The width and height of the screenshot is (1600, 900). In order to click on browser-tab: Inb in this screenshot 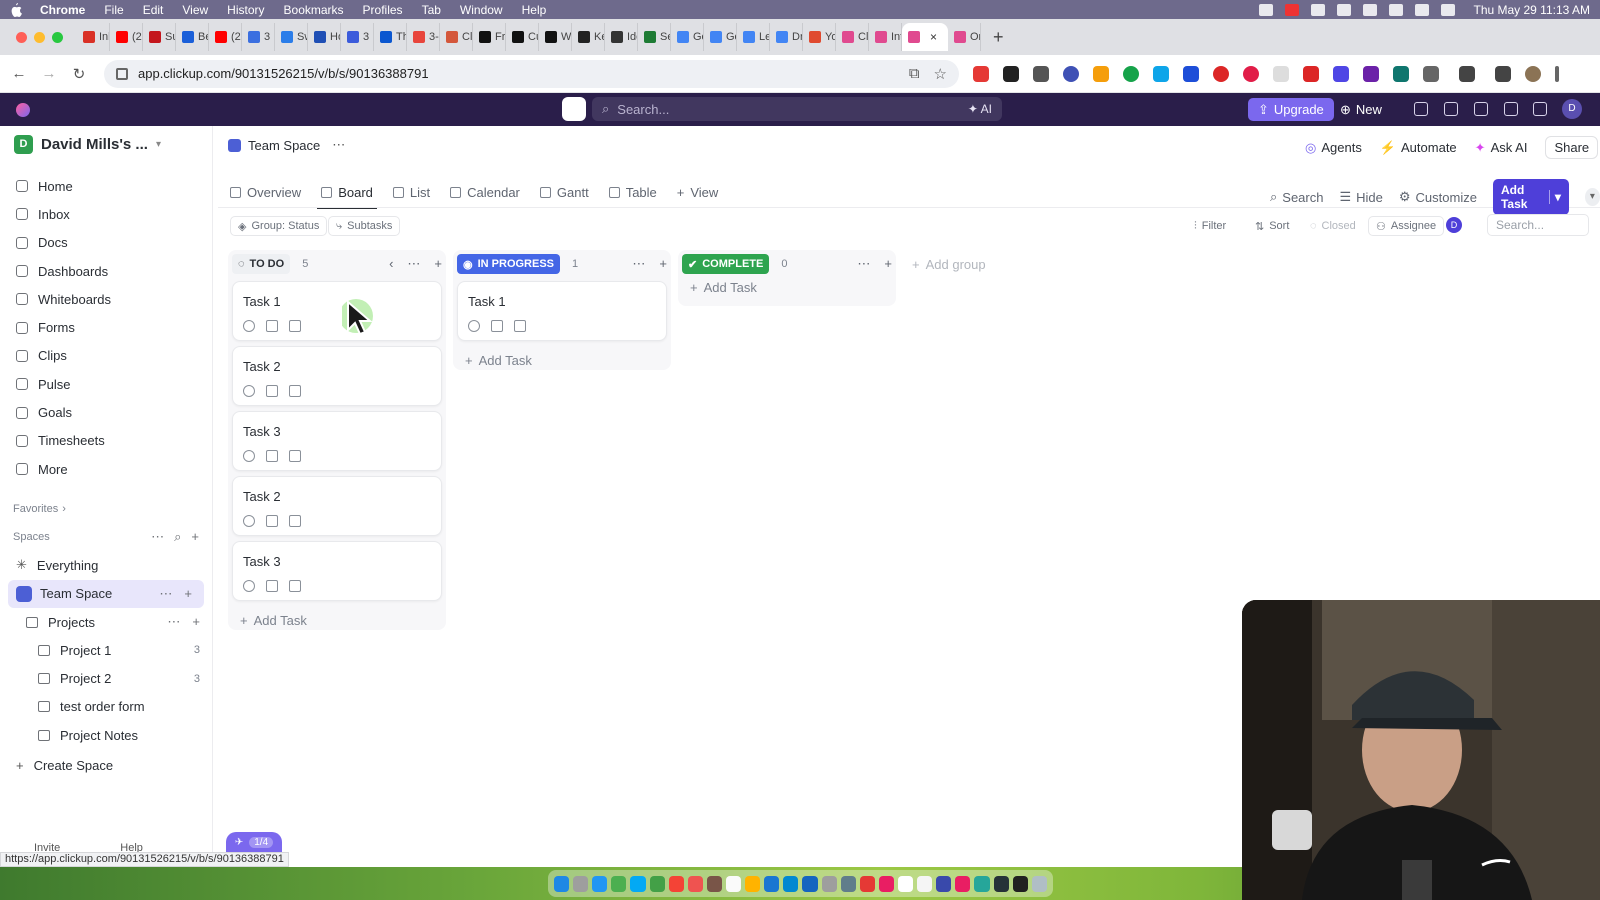, I will do `click(93, 37)`.